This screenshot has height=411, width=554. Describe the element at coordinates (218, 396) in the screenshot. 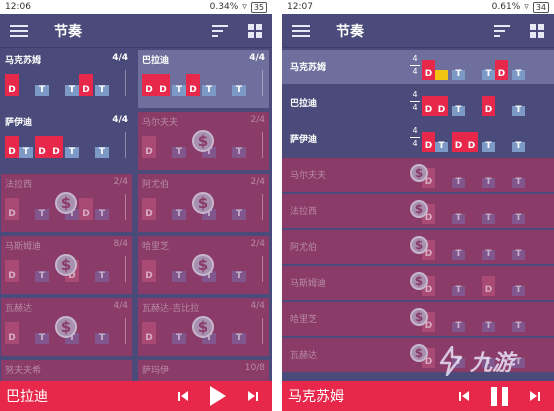

I see `play-button` at that location.